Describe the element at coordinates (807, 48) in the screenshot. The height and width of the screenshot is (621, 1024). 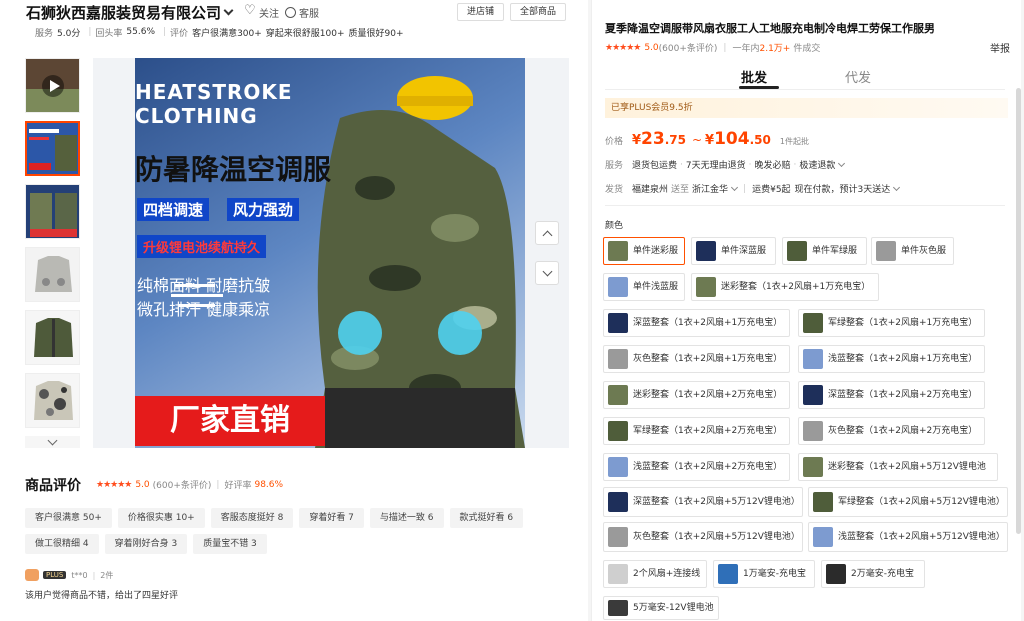
I see `product-rating-row: ★★★★★ 5.0 (600+条评价) | 一年内 2.1万+ 件成交 举报` at that location.